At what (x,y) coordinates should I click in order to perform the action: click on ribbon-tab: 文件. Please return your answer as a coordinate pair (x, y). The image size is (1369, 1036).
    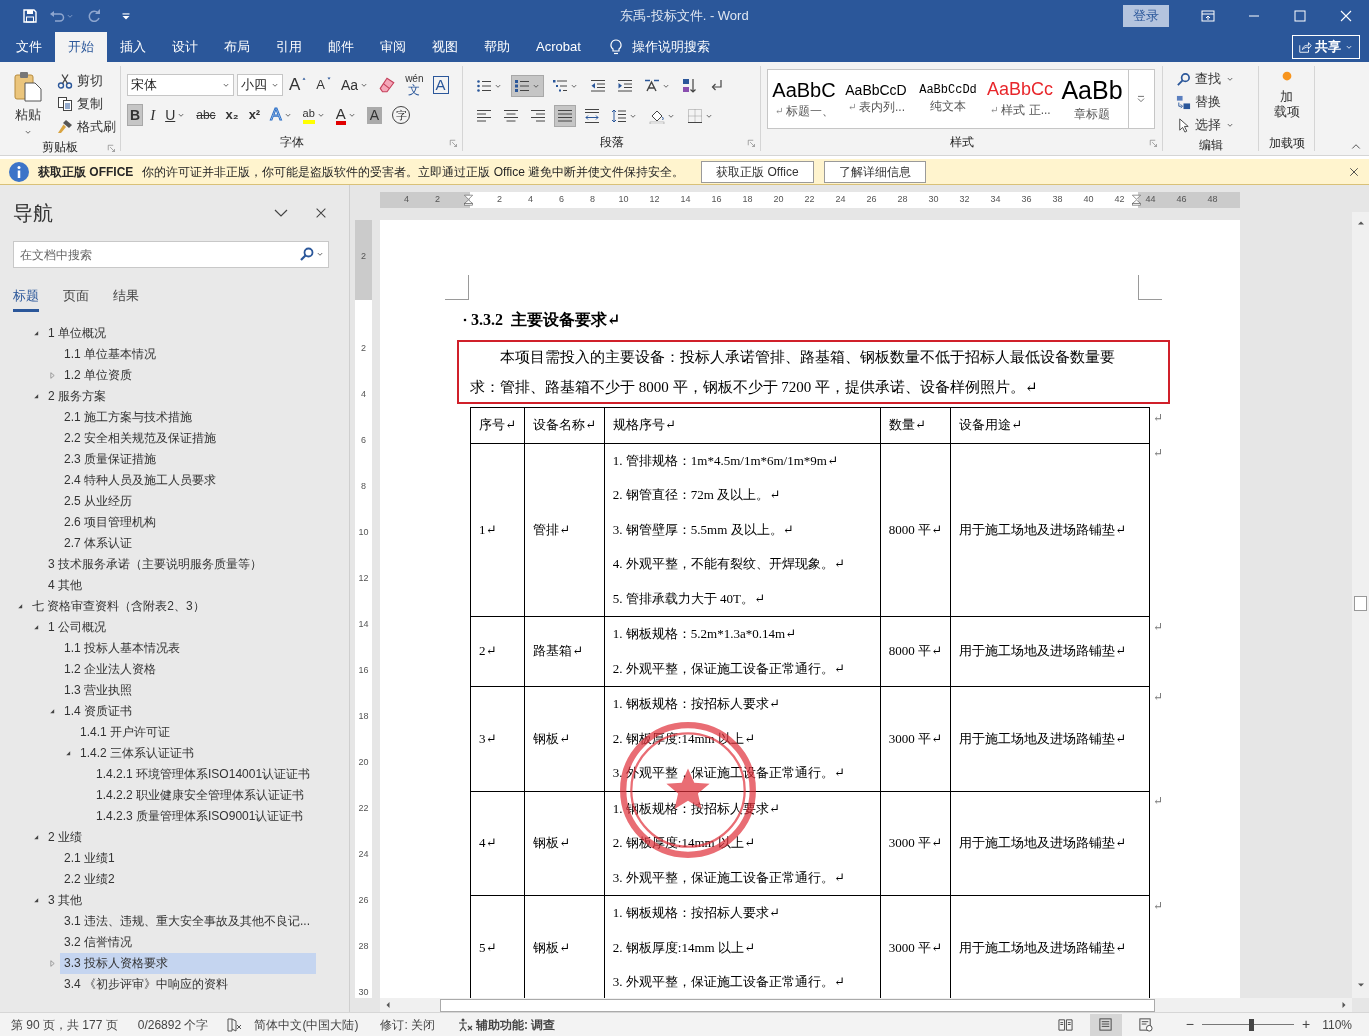
    Looking at the image, I should click on (29, 47).